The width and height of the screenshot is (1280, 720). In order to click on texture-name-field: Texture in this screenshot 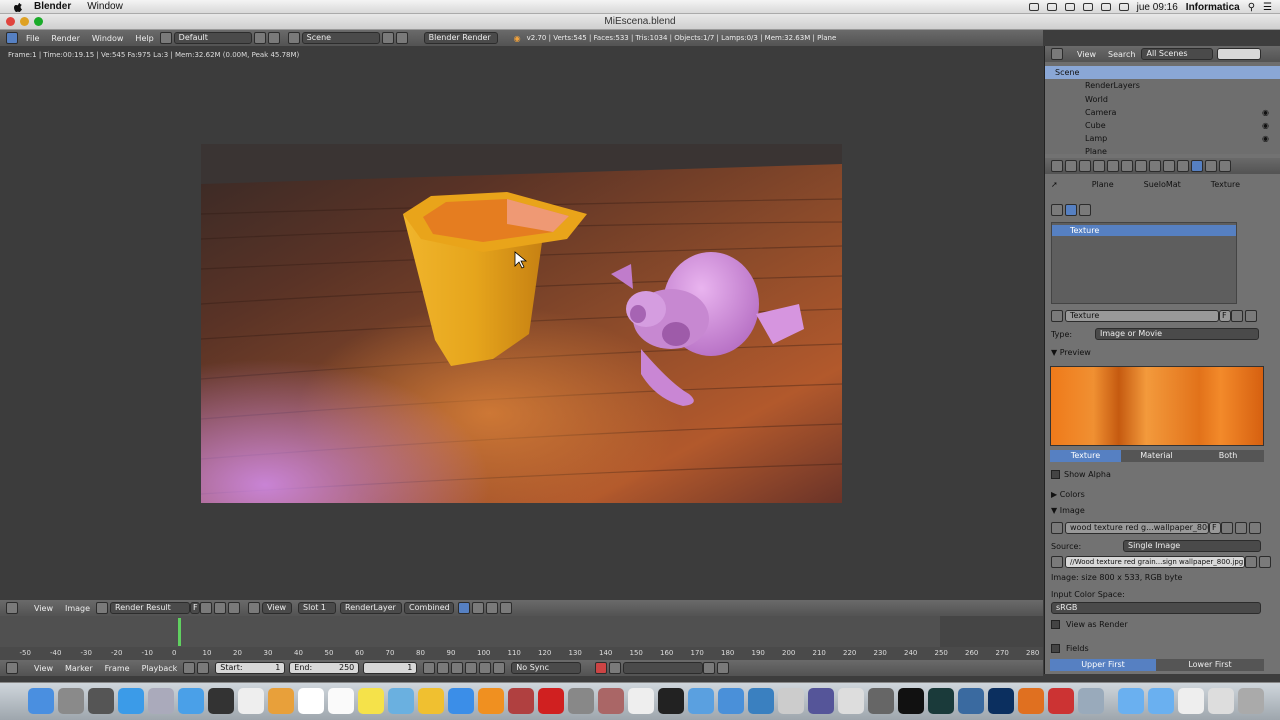, I will do `click(1142, 316)`.